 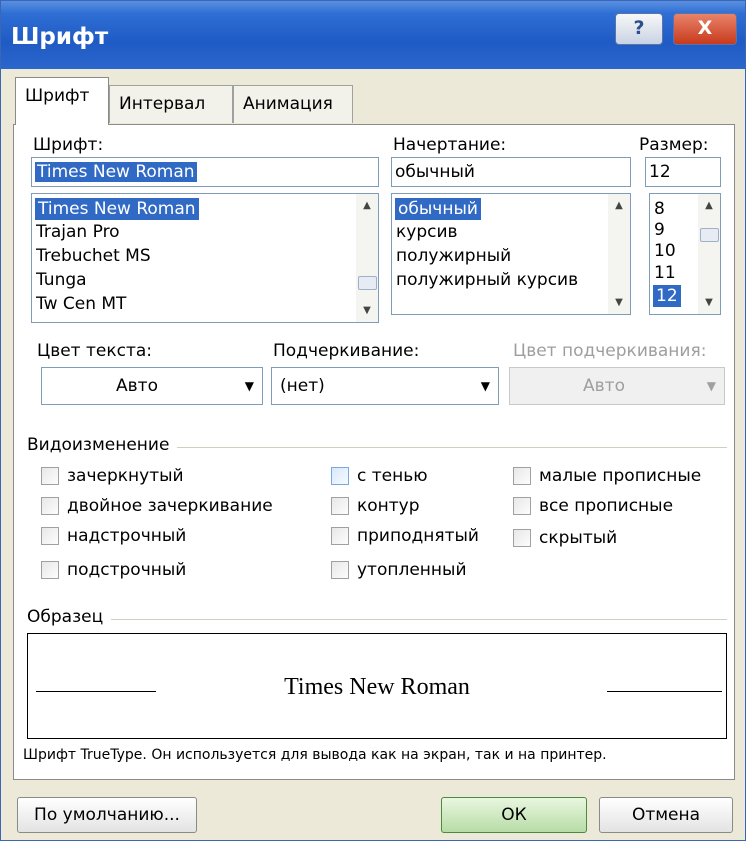 I want to click on size-list-scrollbar: ▲ ▼, so click(x=709, y=254).